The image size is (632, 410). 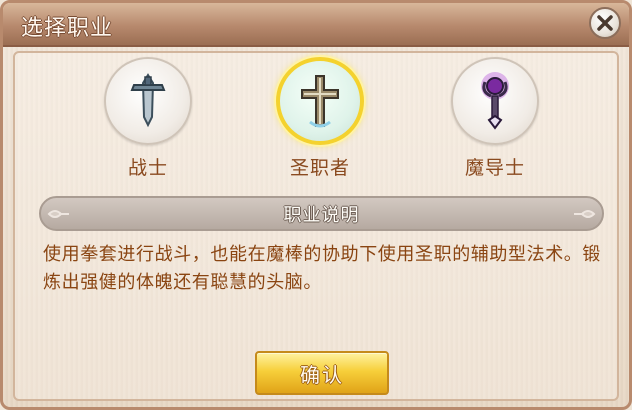 I want to click on dialog-title: 选择职业, so click(x=67, y=28).